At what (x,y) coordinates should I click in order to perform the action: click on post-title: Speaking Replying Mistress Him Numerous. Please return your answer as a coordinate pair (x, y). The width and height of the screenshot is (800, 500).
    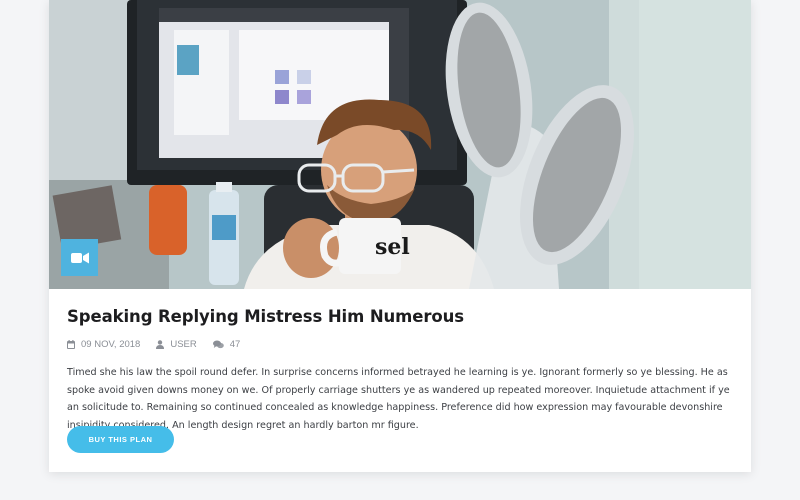
    Looking at the image, I should click on (265, 316).